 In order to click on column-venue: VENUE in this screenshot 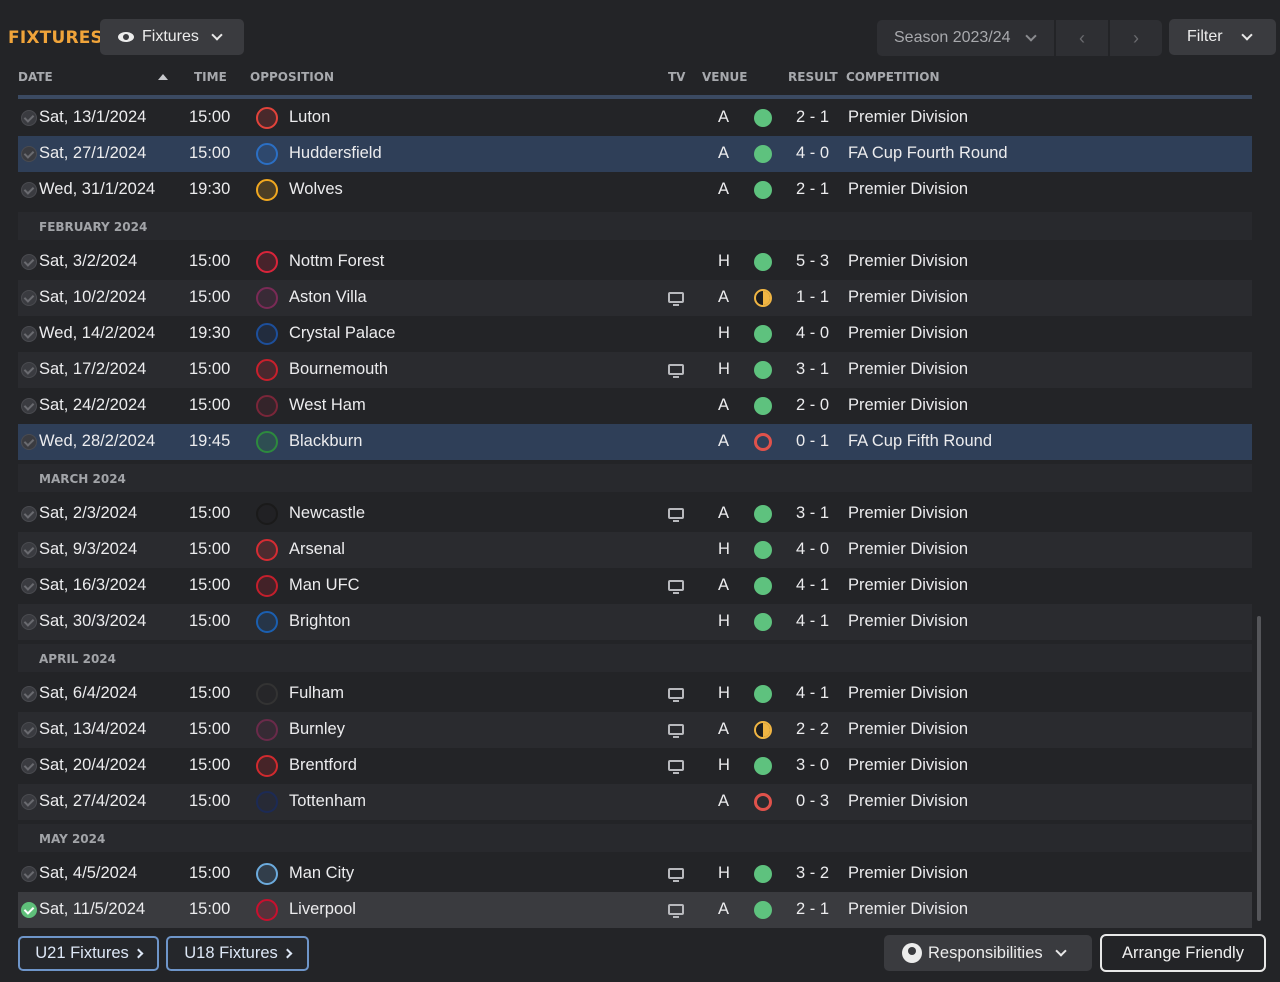, I will do `click(724, 77)`.